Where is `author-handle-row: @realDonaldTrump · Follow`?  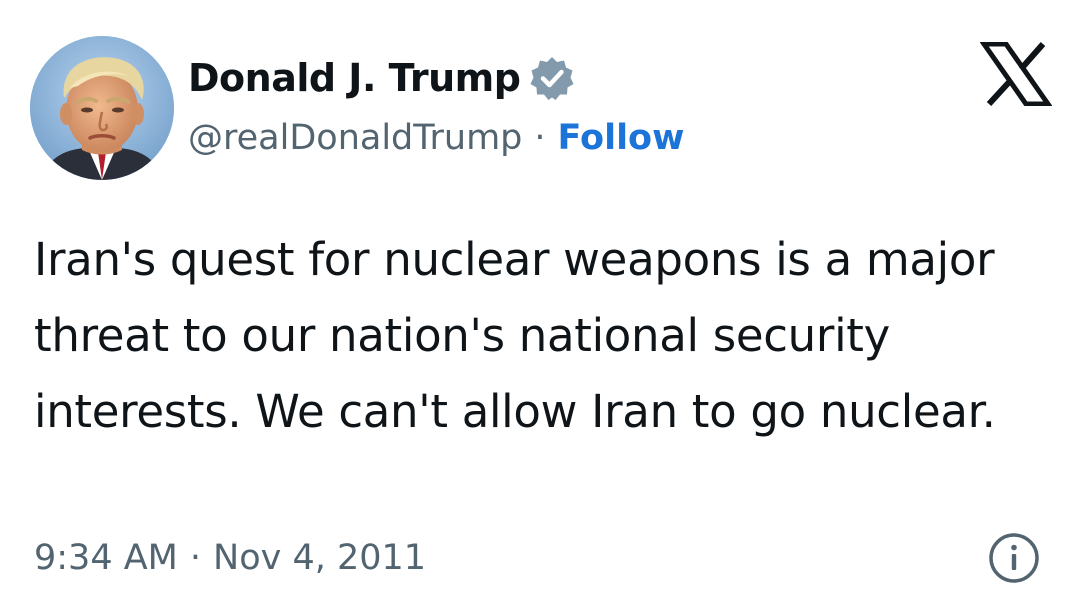
author-handle-row: @realDonaldTrump · Follow is located at coordinates (436, 138).